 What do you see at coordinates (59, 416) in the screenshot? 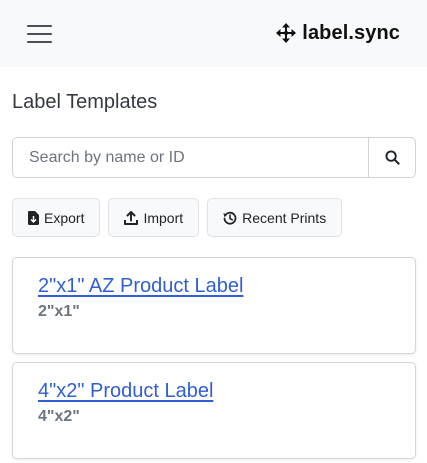
I see `template-size: 4"x2"` at bounding box center [59, 416].